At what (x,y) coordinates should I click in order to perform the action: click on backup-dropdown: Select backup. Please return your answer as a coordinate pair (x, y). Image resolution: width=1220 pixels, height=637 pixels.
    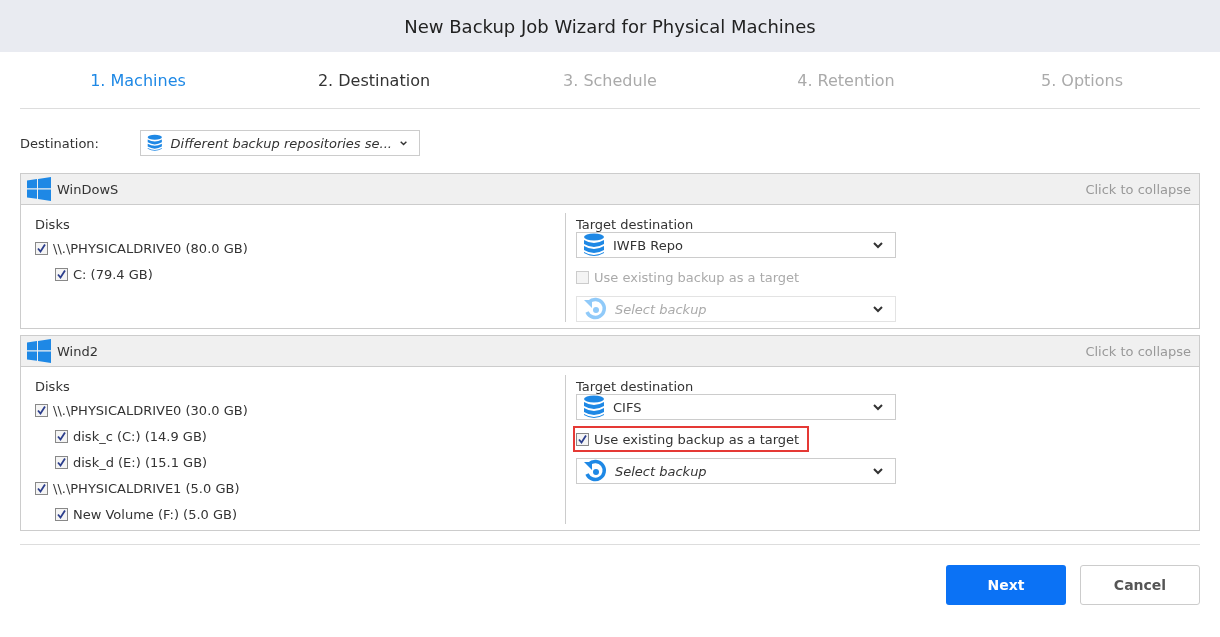
    Looking at the image, I should click on (736, 471).